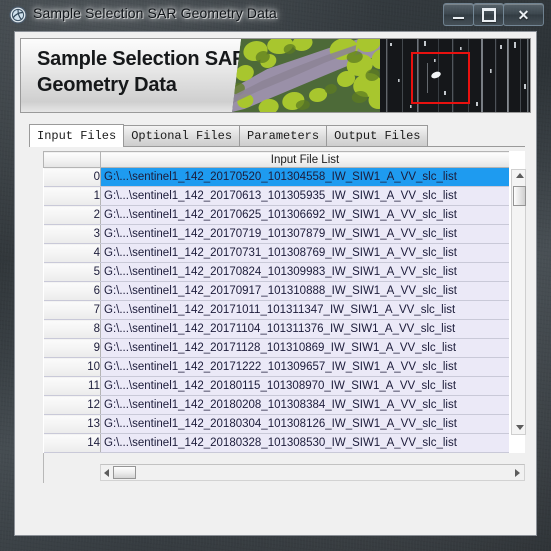 Image resolution: width=551 pixels, height=551 pixels. I want to click on row-index-cell: 12, so click(72, 405).